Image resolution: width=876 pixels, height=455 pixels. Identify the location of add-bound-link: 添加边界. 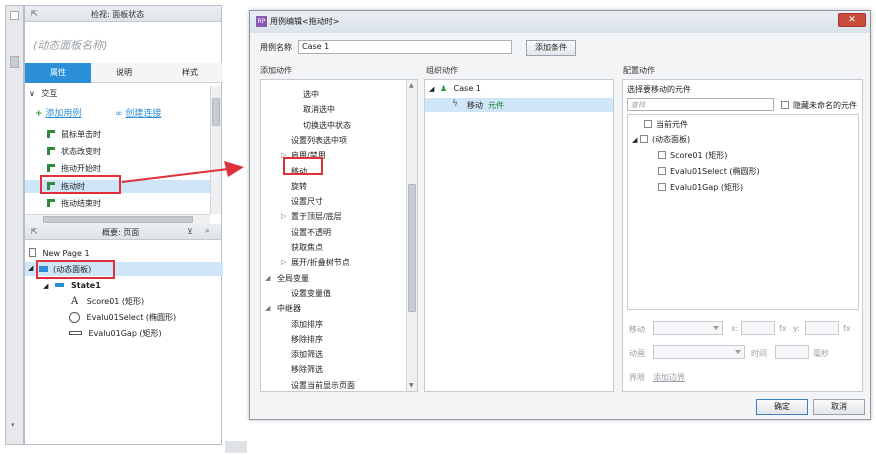
(669, 377).